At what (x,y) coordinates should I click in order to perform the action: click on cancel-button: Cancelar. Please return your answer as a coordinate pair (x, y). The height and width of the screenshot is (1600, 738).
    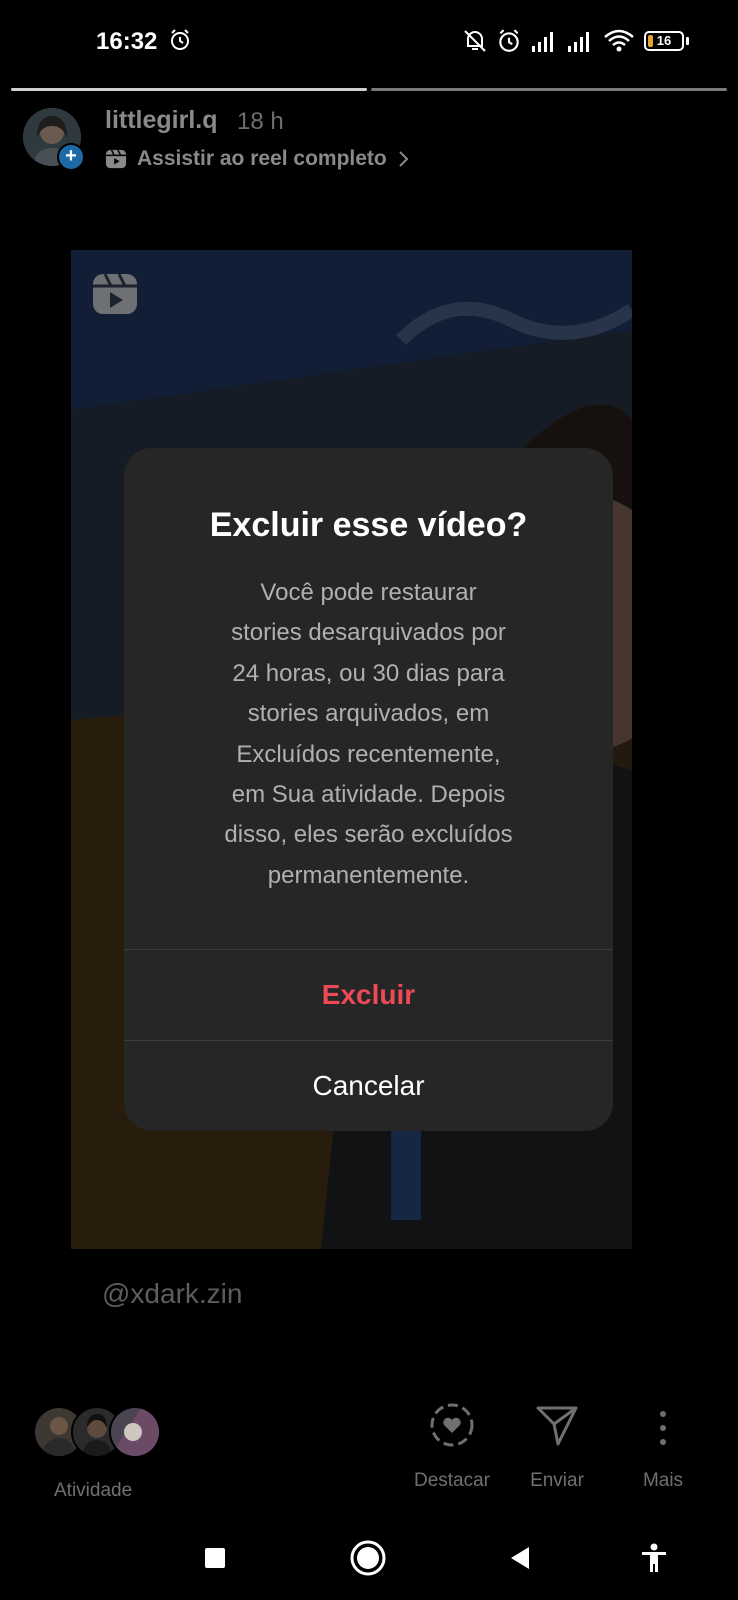
    Looking at the image, I should click on (368, 1086).